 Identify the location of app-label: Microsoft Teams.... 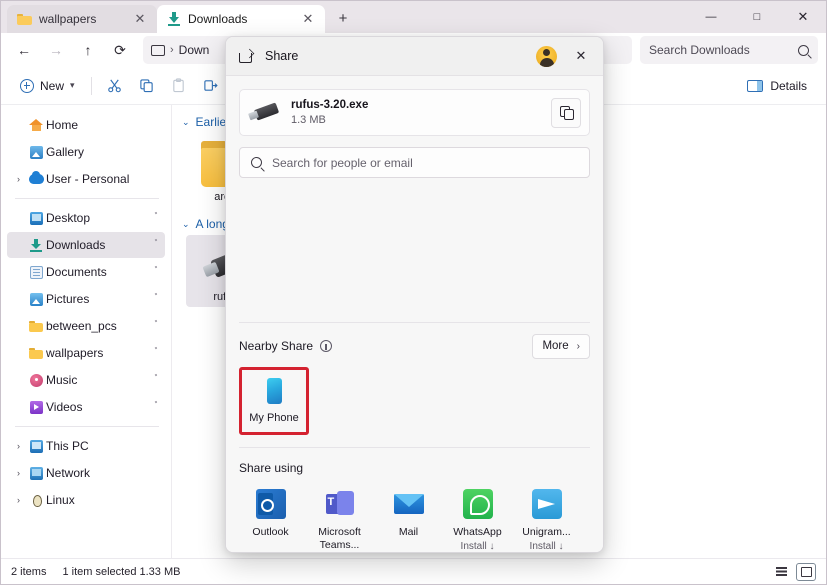
(339, 538).